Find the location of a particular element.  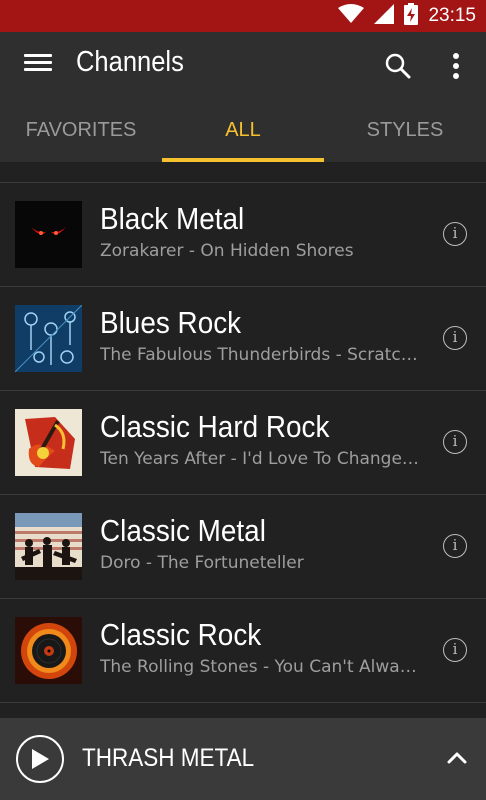

status-bar: 23:15 is located at coordinates (243, 16).